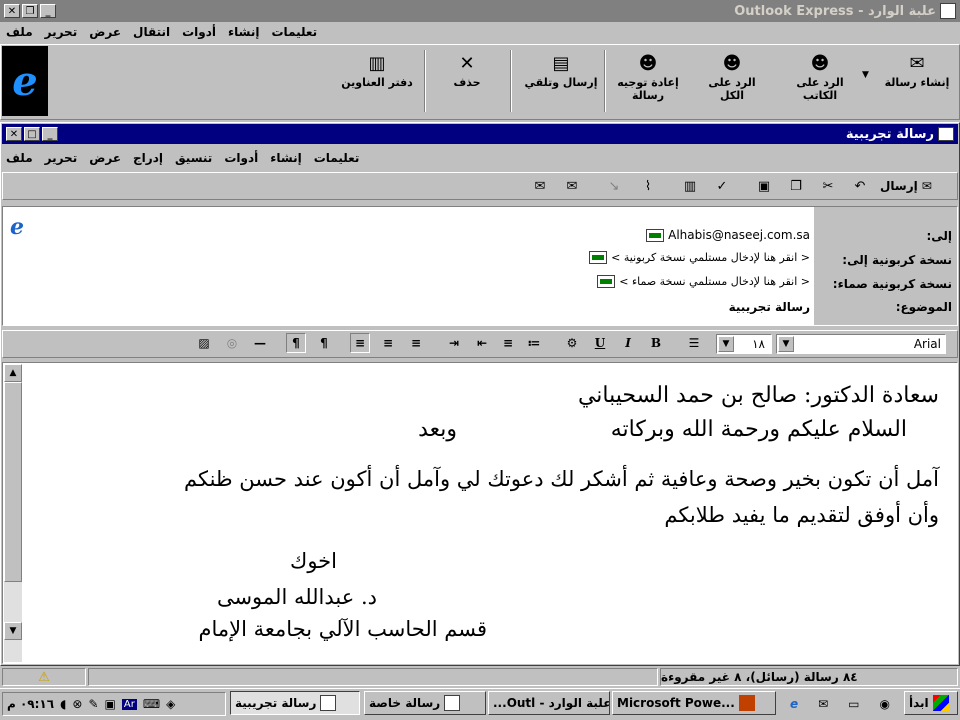 The height and width of the screenshot is (720, 960). I want to click on menu-compose: إنشاء, so click(243, 32).